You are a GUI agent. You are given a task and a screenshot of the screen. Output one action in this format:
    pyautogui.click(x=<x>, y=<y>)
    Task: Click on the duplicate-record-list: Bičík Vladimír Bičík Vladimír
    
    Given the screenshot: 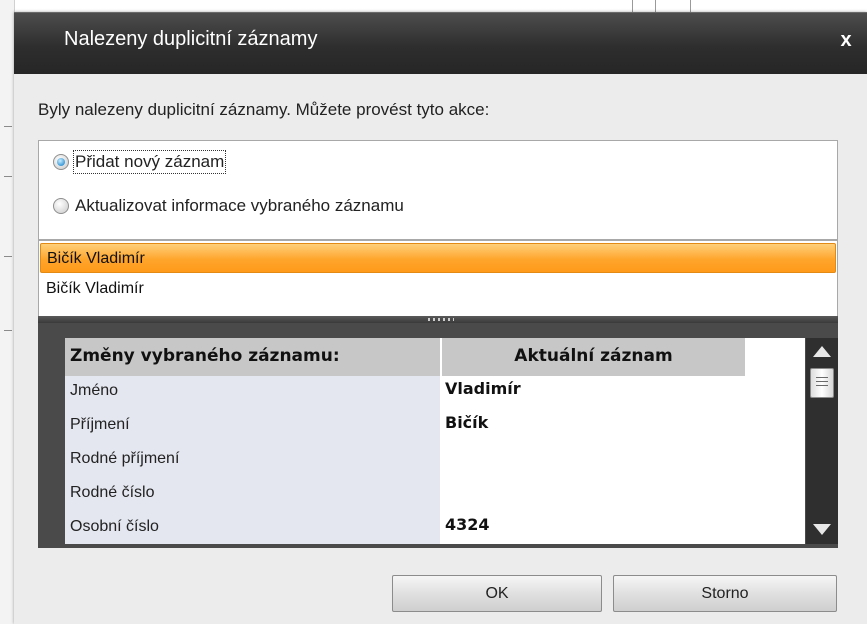 What is the action you would take?
    pyautogui.click(x=438, y=278)
    